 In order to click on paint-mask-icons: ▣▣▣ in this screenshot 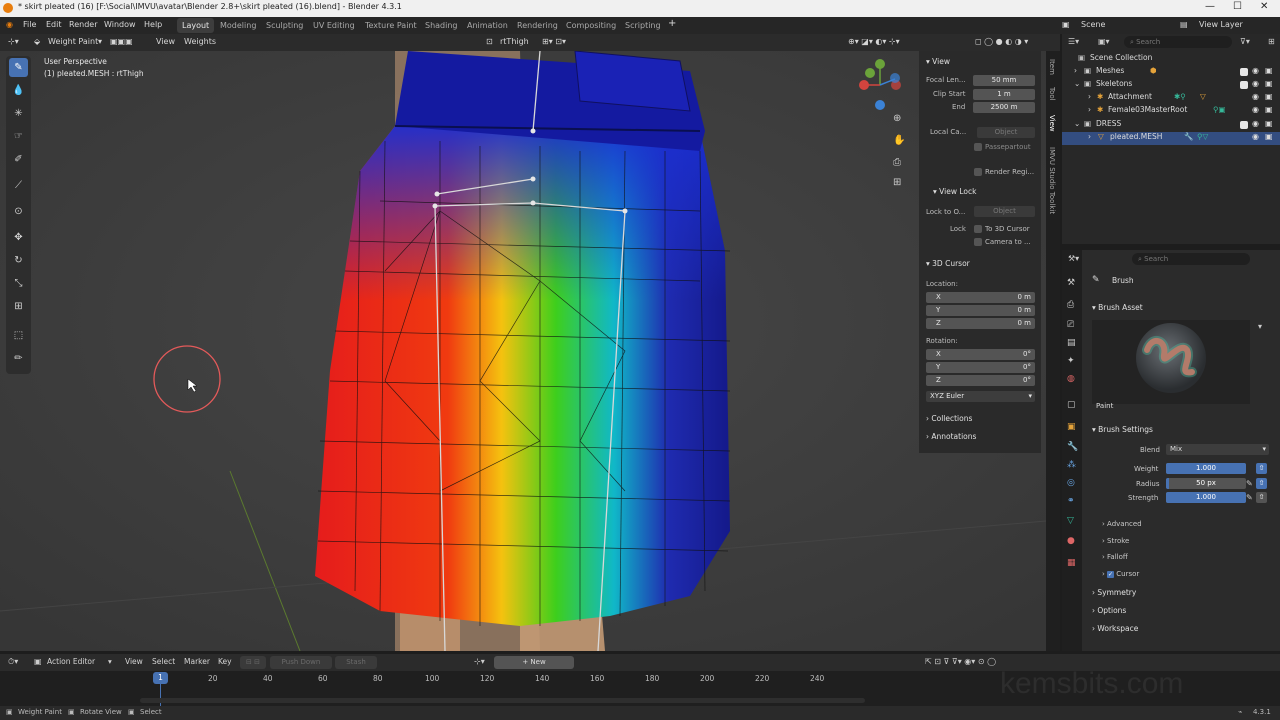, I will do `click(121, 41)`.